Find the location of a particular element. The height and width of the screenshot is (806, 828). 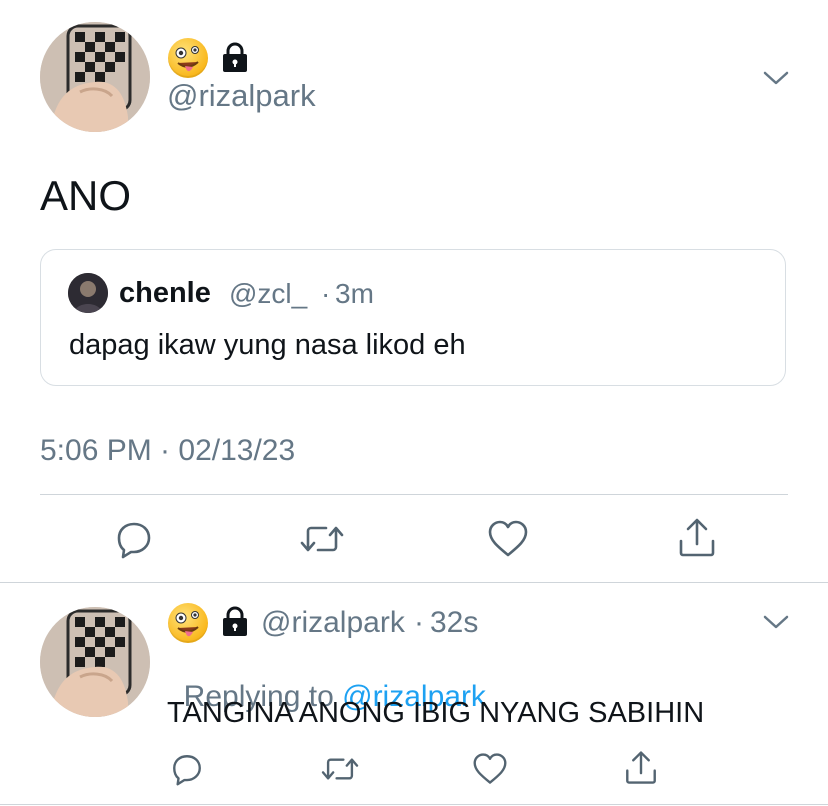

quoted-avatar is located at coordinates (88, 293).